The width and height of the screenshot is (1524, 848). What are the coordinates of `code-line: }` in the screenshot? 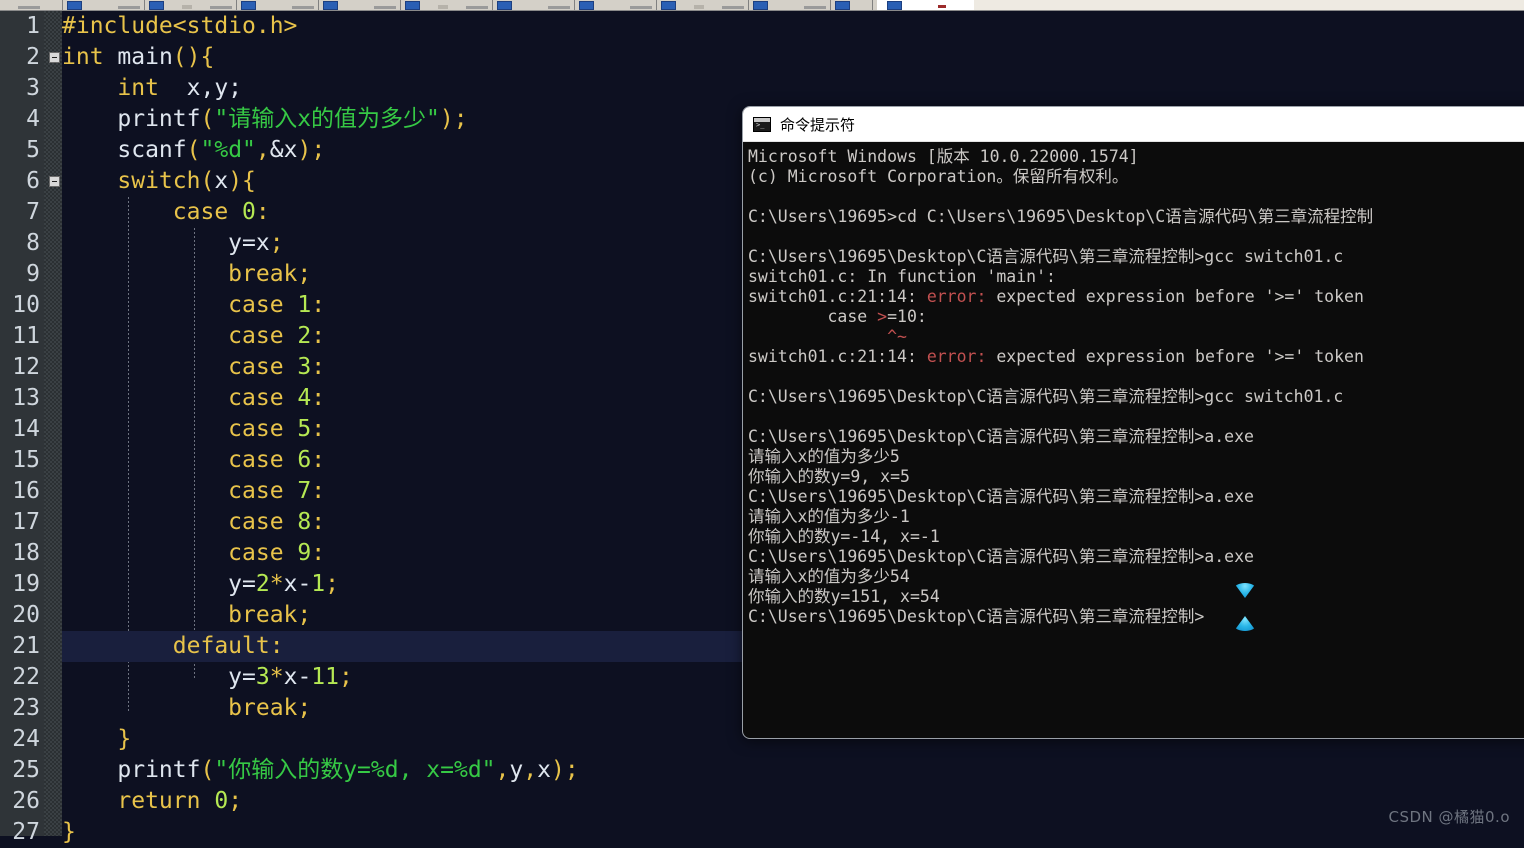 It's located at (793, 832).